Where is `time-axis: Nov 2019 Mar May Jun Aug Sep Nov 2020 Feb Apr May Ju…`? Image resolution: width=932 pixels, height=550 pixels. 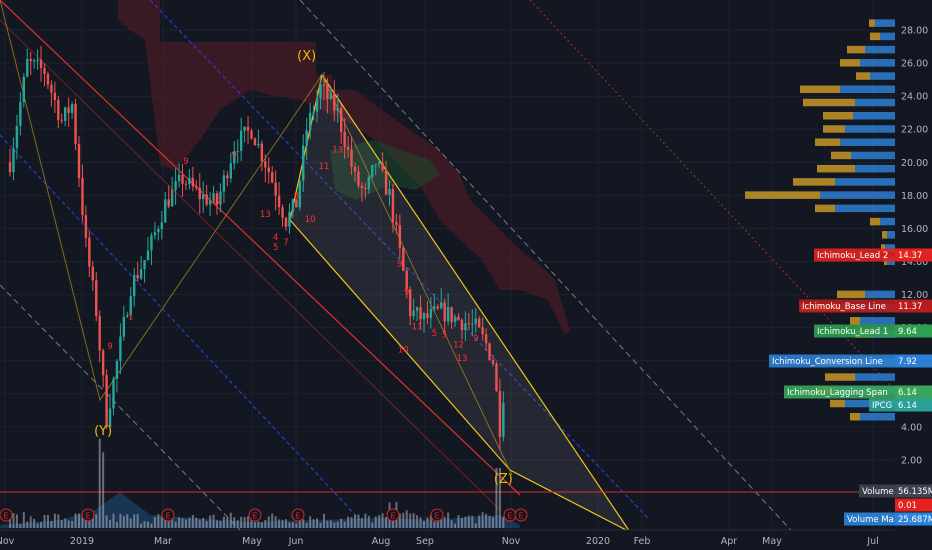
time-axis: Nov 2019 Mar May Jun Aug Sep Nov 2020 Feb Apr May Ju… is located at coordinates (466, 539).